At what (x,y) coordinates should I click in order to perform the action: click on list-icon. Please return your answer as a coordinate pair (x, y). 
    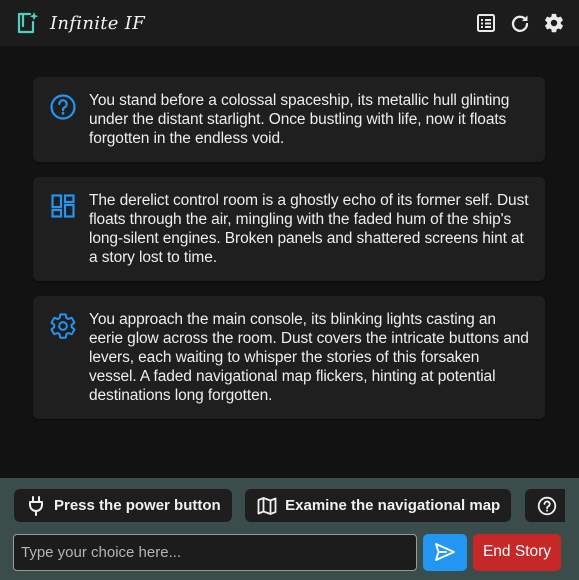
    Looking at the image, I should click on (486, 23).